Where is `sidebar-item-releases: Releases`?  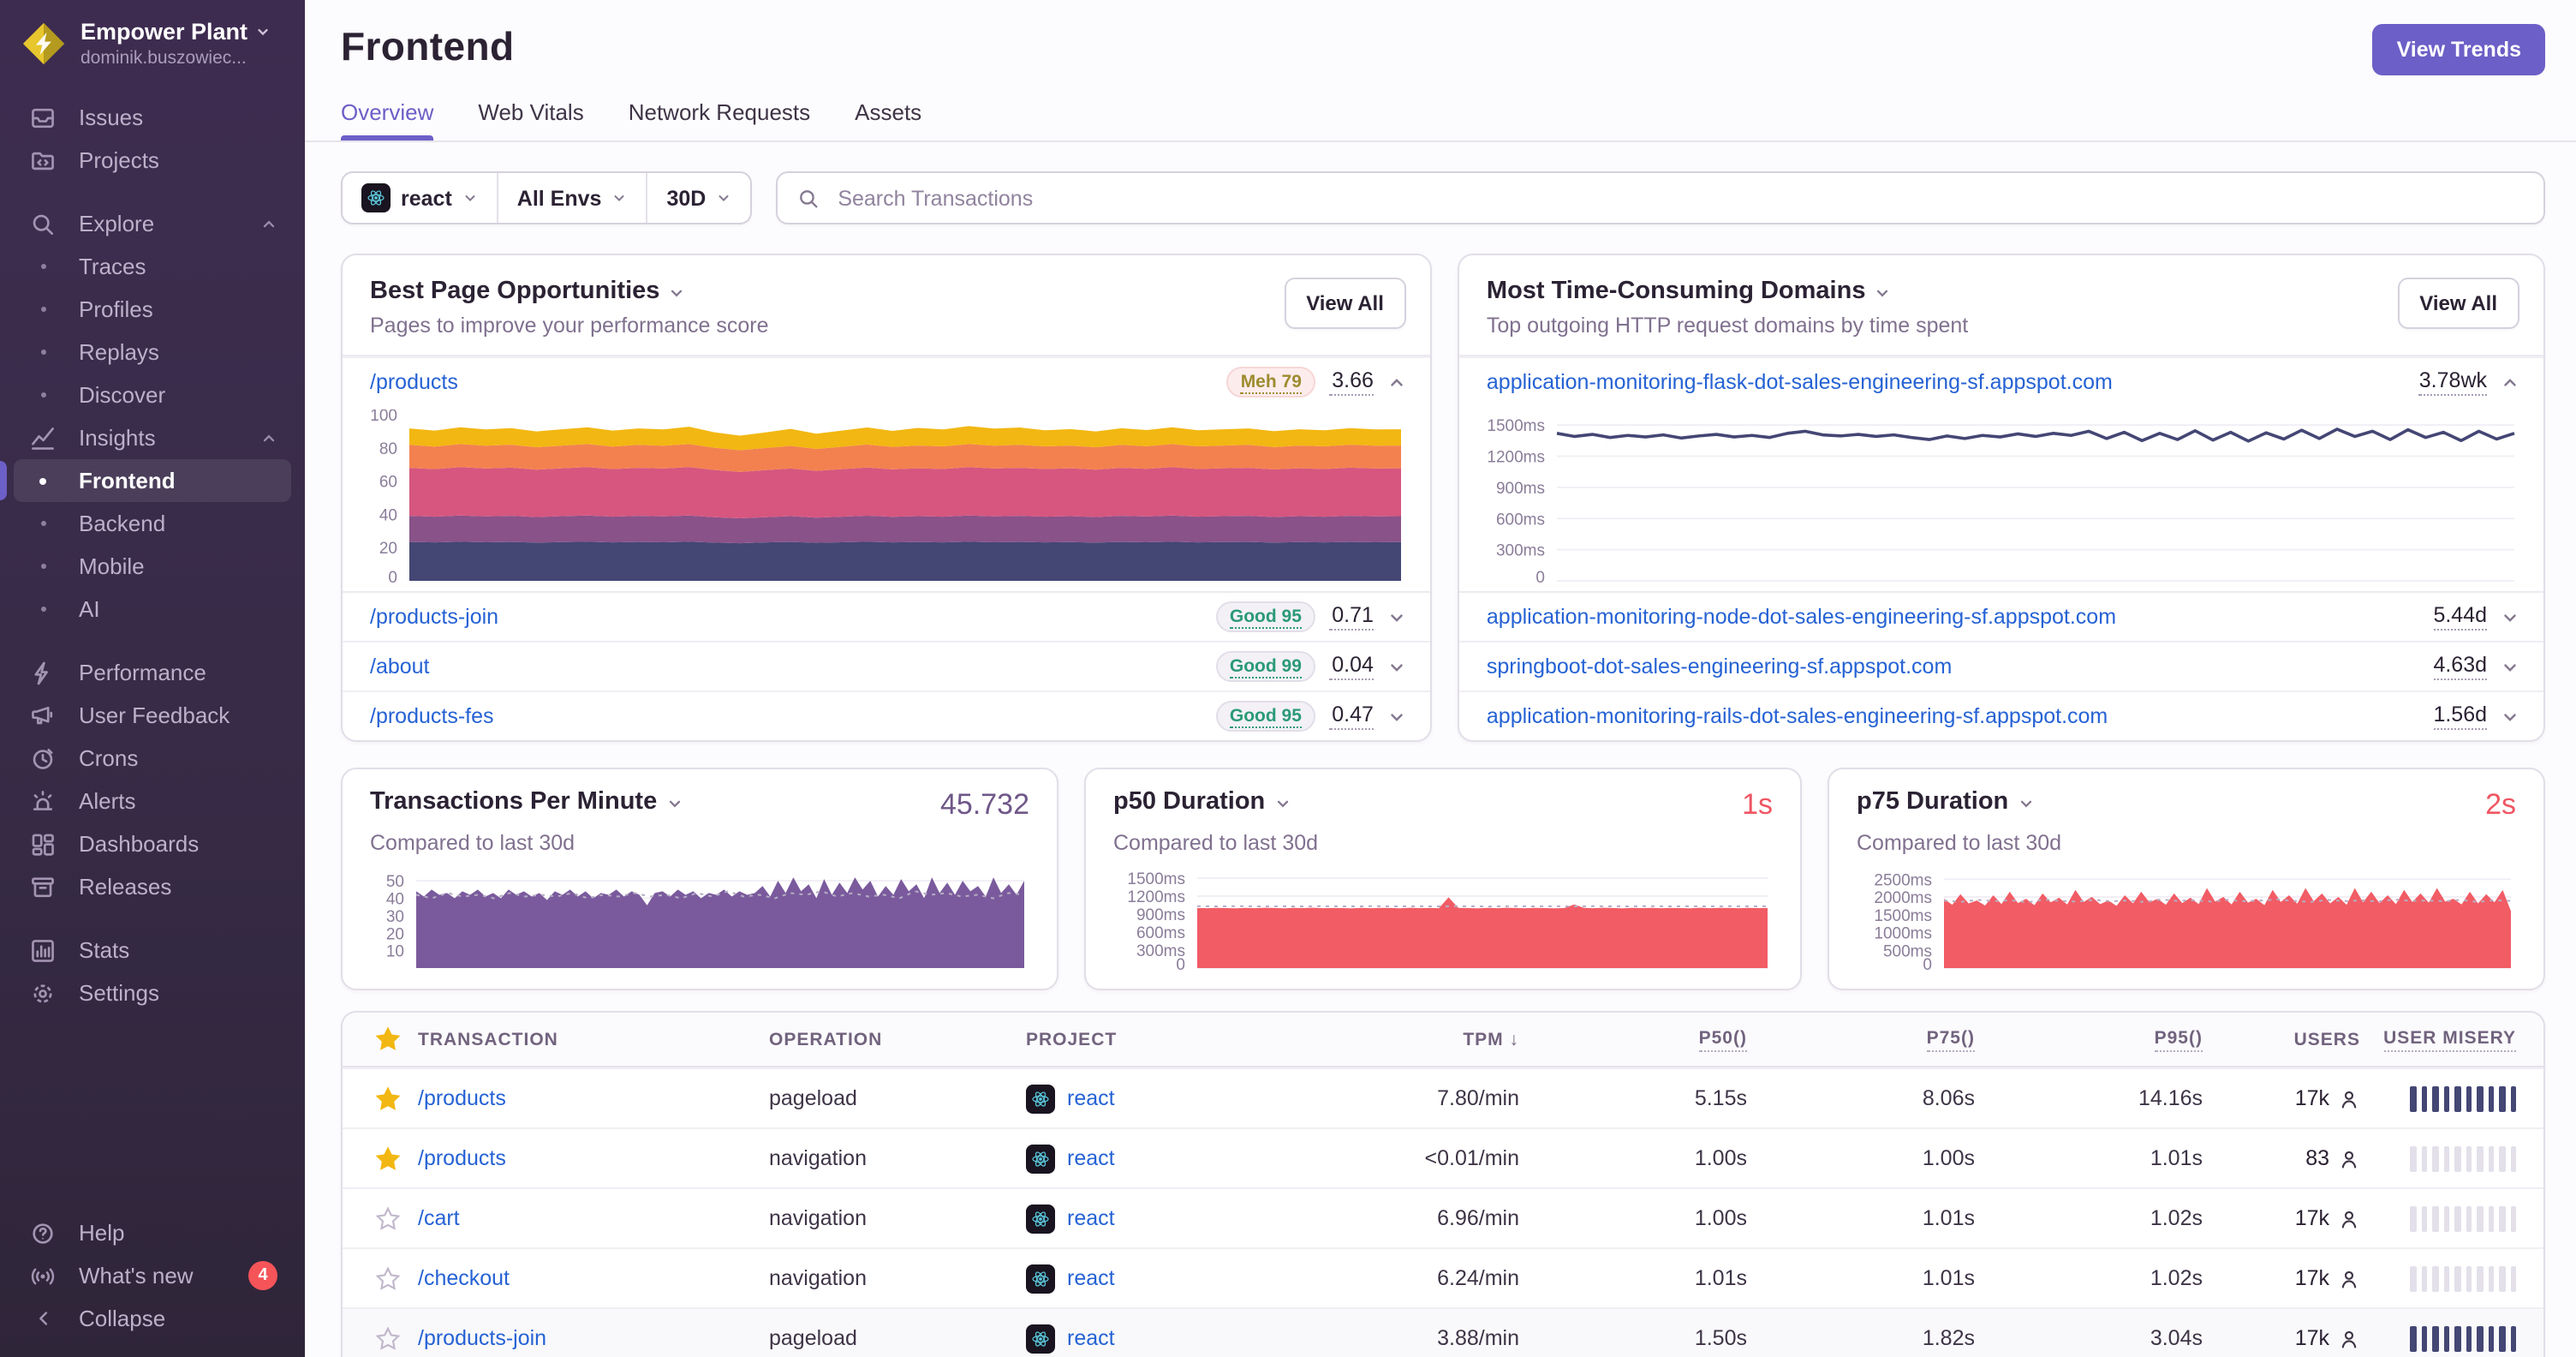
sidebar-item-releases: Releases is located at coordinates (152, 887).